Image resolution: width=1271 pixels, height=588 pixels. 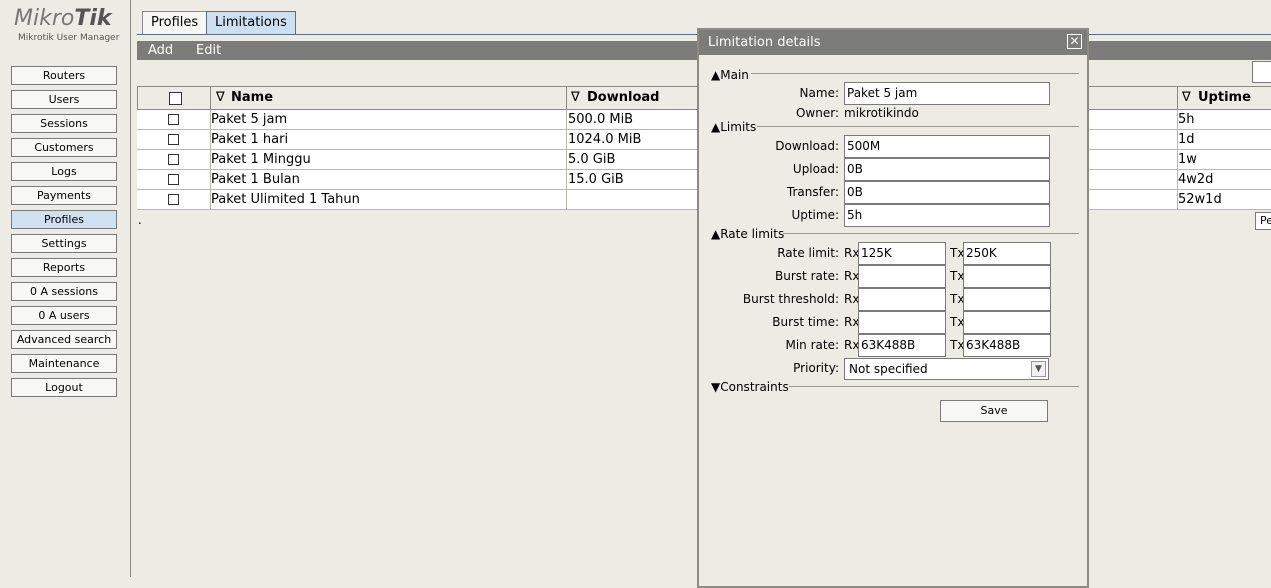 I want to click on download-field: 500M, so click(x=947, y=146).